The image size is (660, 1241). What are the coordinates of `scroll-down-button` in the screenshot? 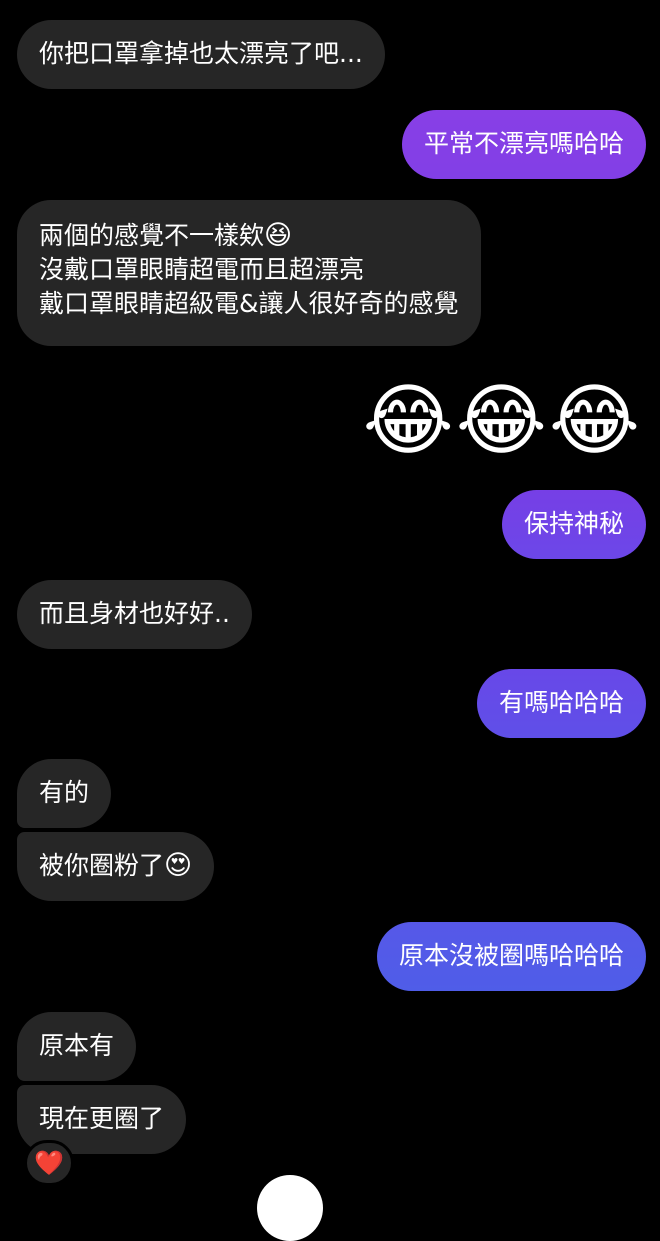 It's located at (290, 1208).